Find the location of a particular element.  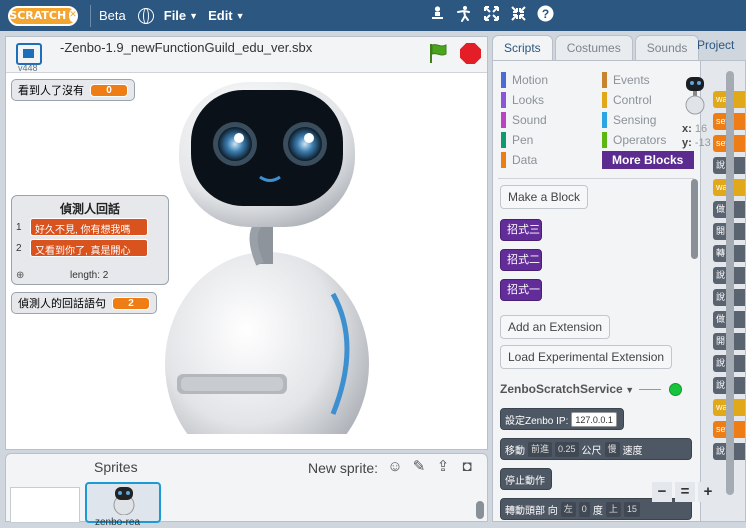

list-index: 1 is located at coordinates (19, 227).